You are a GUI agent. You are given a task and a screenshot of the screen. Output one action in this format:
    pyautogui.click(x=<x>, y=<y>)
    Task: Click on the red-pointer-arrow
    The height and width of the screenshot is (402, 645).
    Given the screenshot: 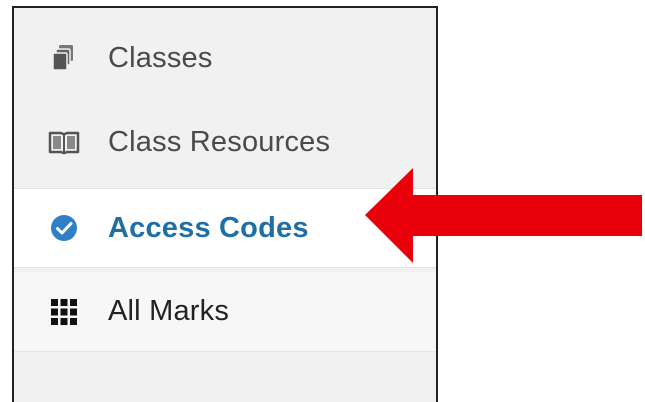 What is the action you would take?
    pyautogui.click(x=503, y=215)
    